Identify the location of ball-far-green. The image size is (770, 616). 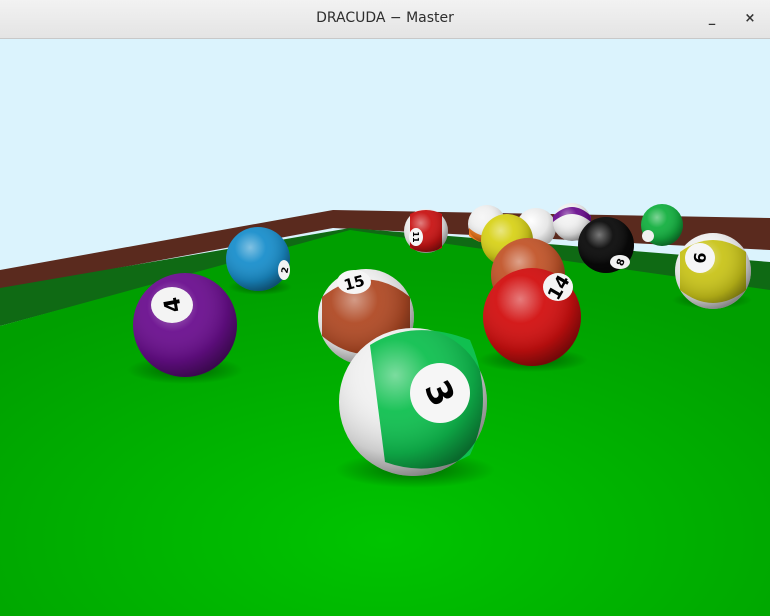
(662, 225).